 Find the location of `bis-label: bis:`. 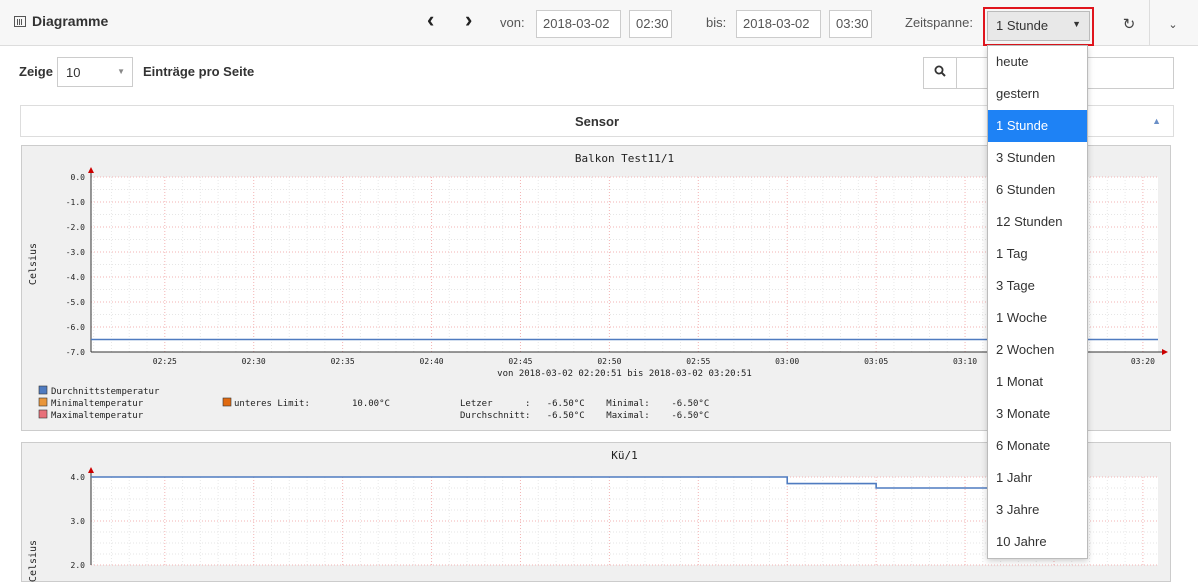

bis-label: bis: is located at coordinates (716, 22).